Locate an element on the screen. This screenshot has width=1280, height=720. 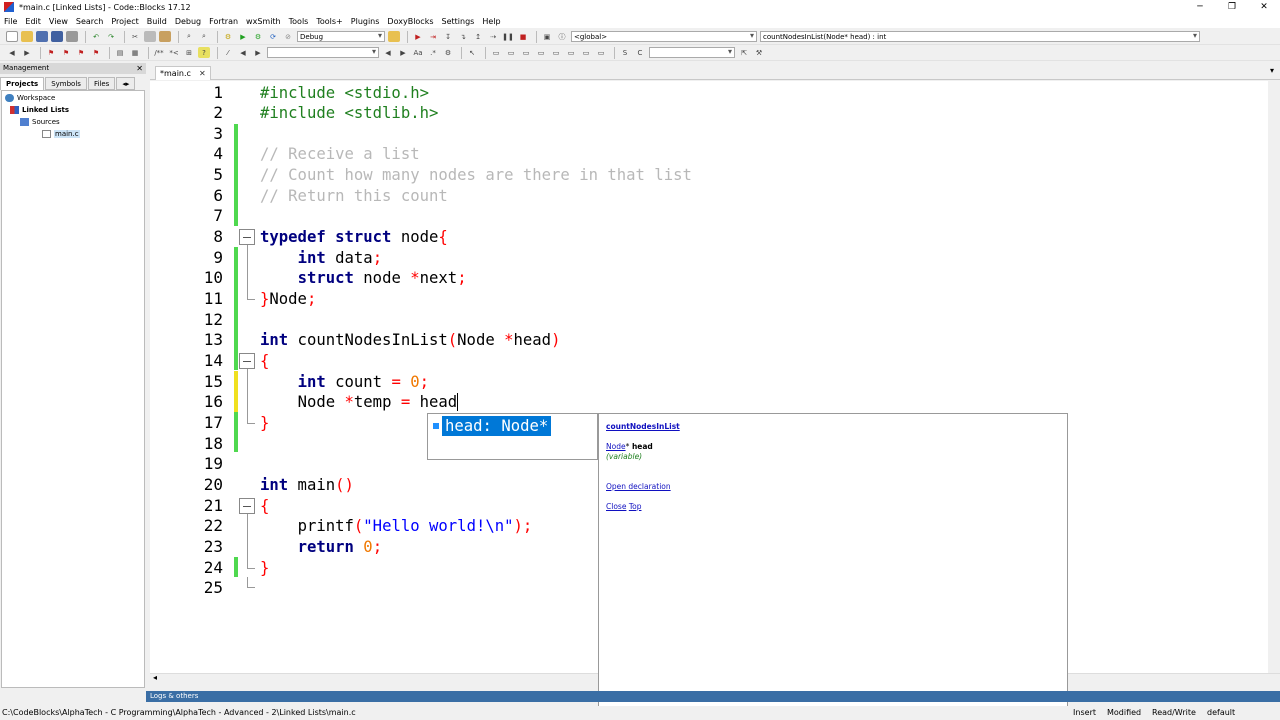
open-declaration-link: Open declaration is located at coordinates (638, 486).